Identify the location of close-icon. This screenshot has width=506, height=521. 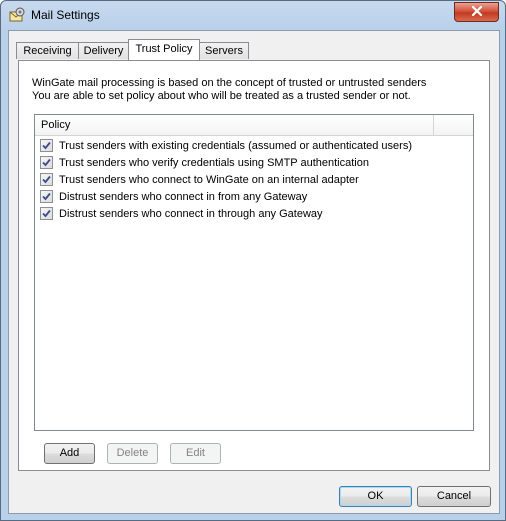
(477, 12).